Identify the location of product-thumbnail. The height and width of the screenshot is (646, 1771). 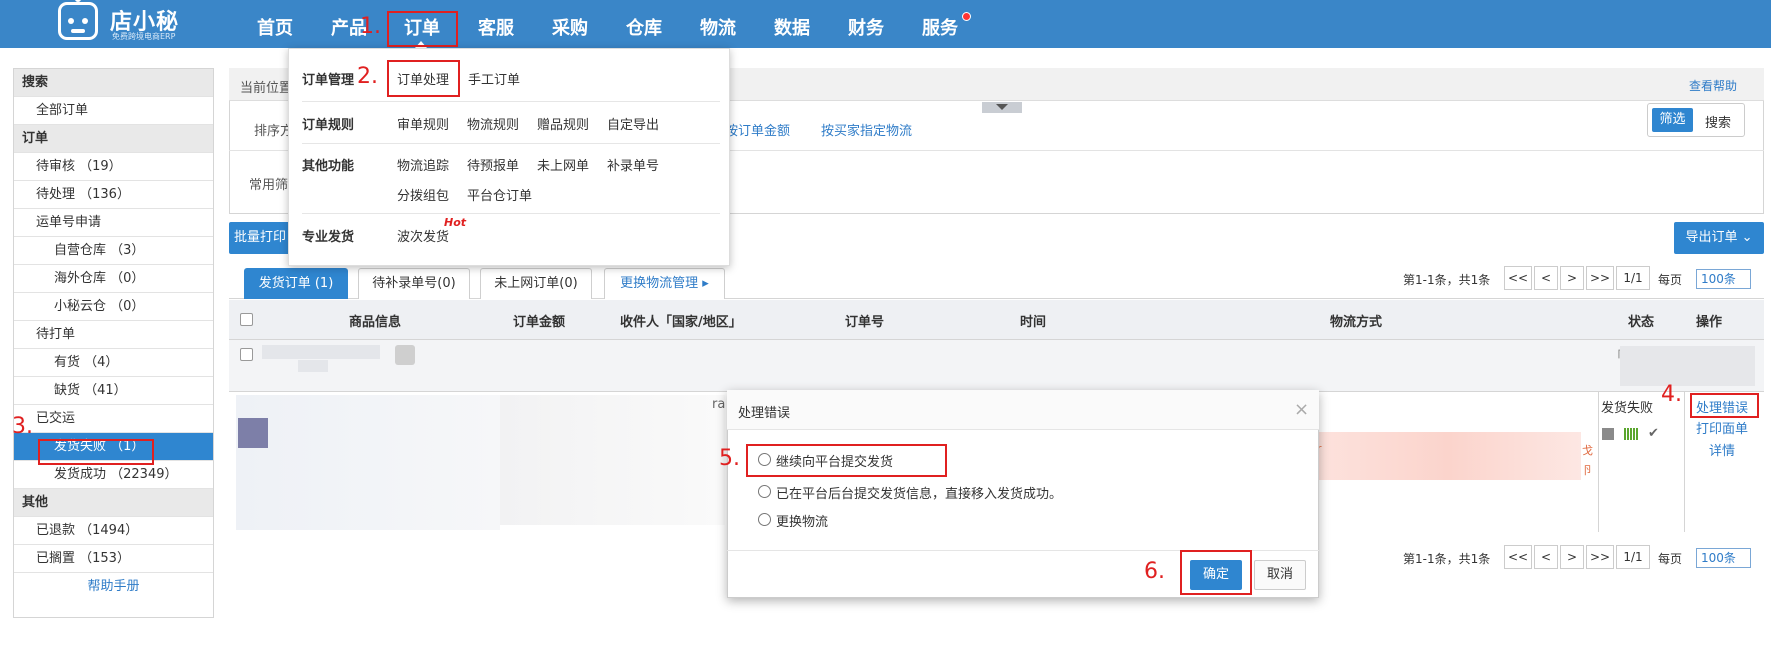
(253, 433).